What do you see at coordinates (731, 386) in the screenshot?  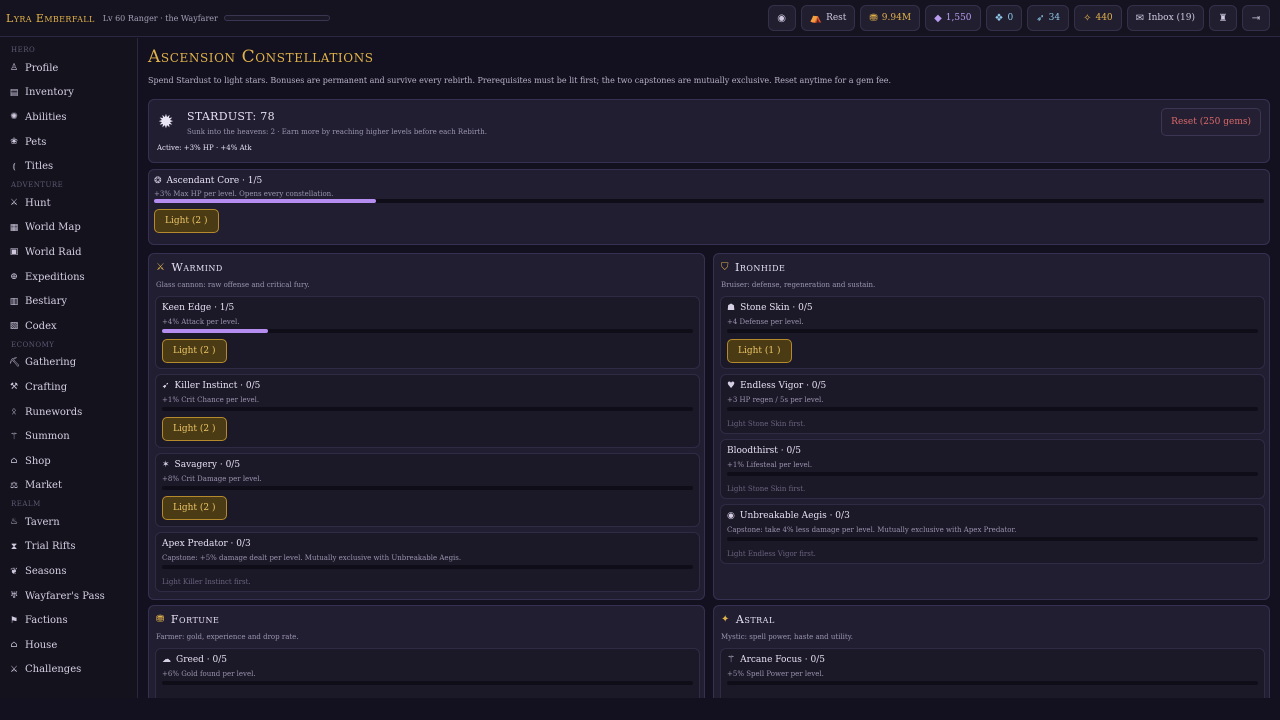 I see `heart-icon: ♥` at bounding box center [731, 386].